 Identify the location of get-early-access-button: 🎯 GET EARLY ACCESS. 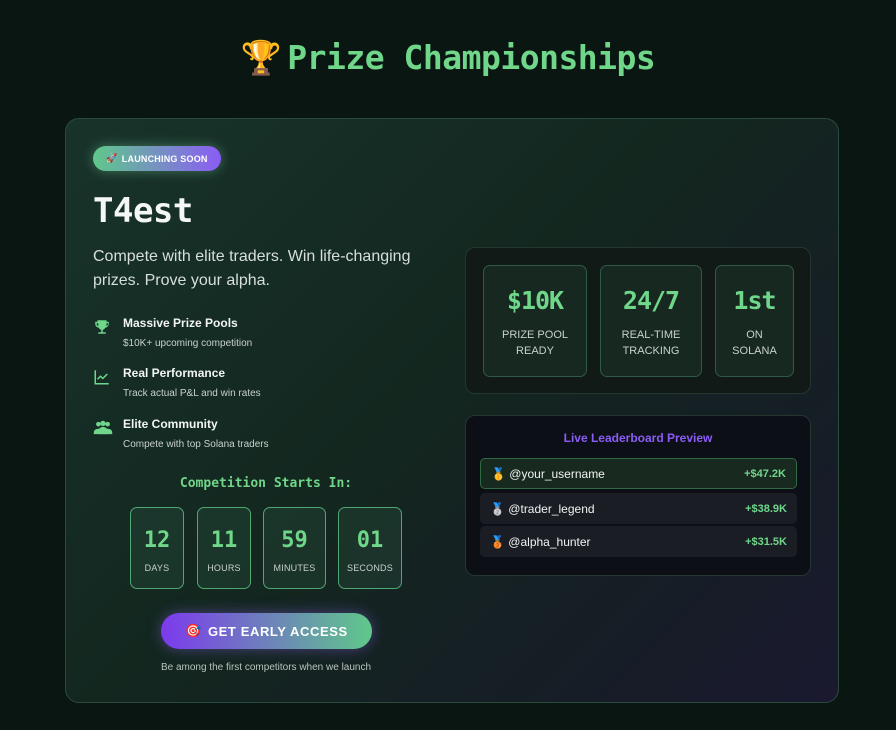
(266, 631).